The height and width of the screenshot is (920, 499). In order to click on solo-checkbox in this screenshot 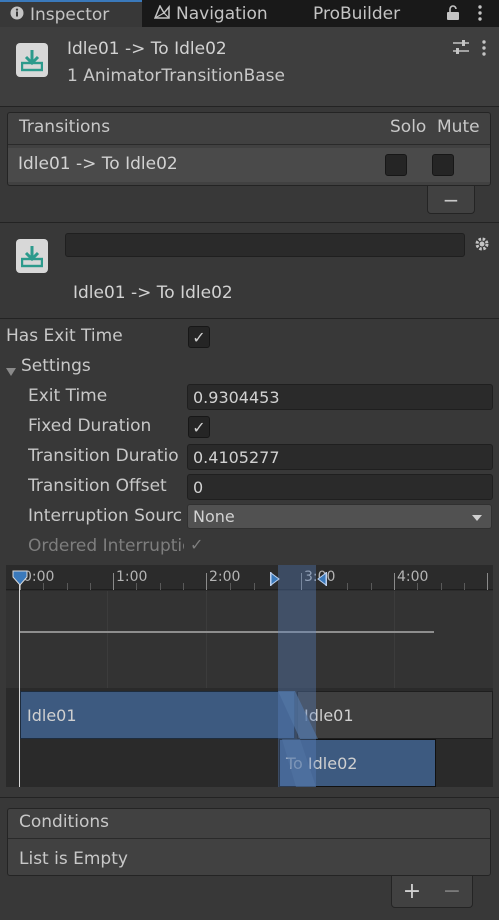, I will do `click(396, 165)`.